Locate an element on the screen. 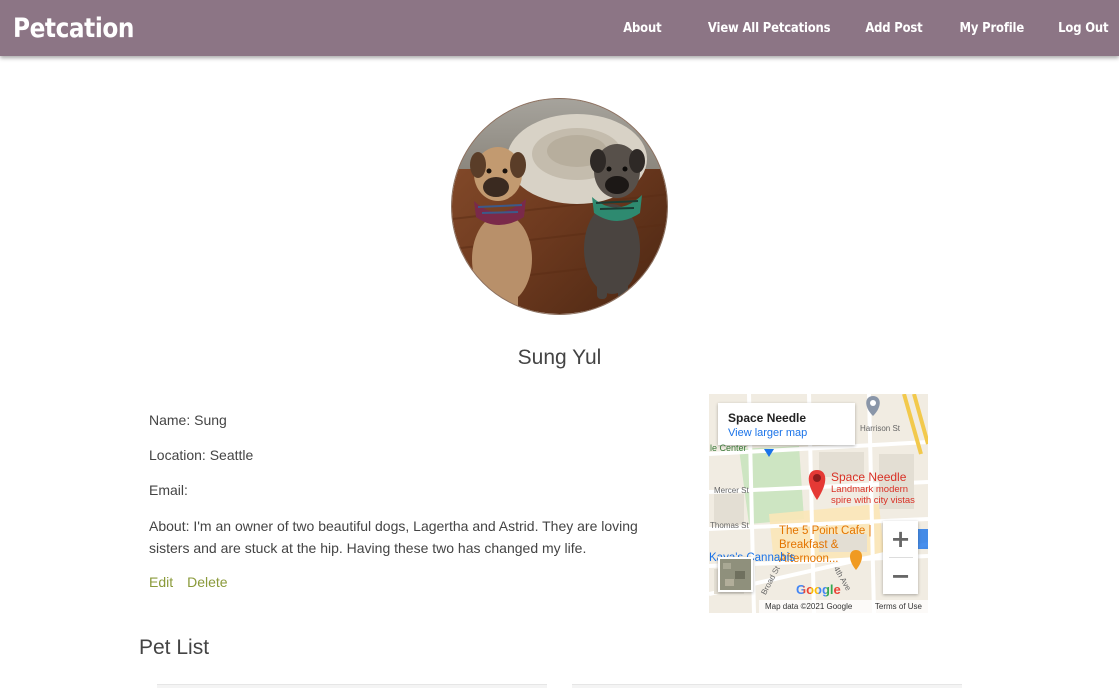  profile-actions: Edit Delete is located at coordinates (414, 582).